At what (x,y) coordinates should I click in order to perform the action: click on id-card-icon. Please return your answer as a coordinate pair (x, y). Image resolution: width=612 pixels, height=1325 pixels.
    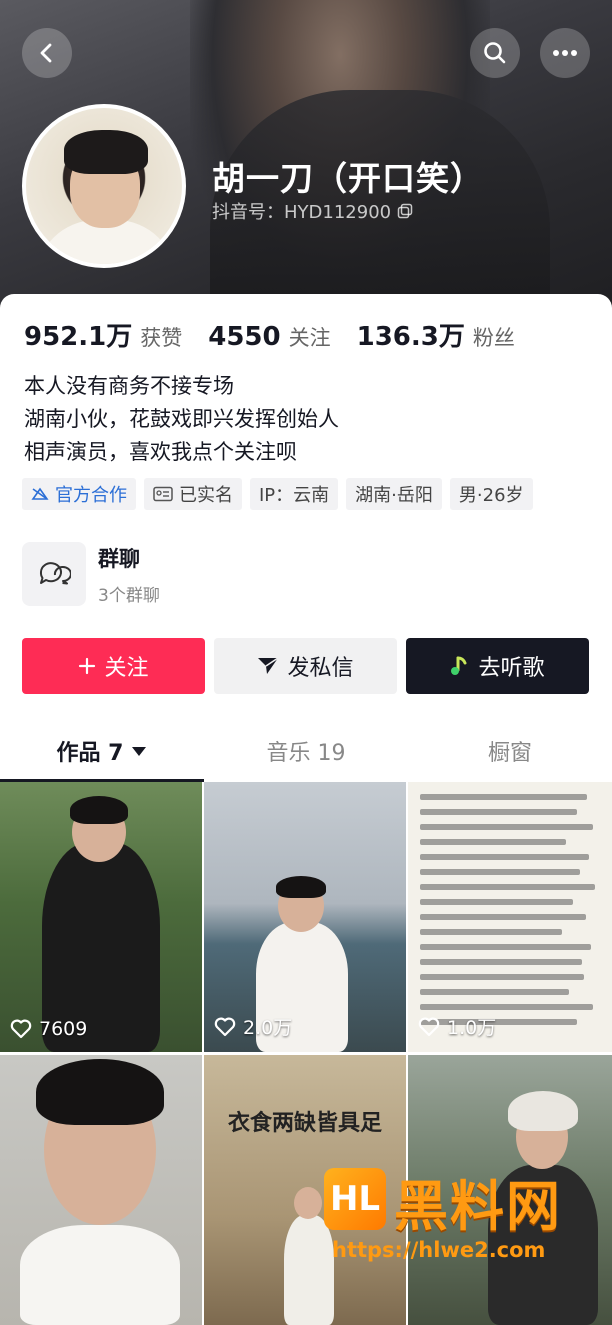
    Looking at the image, I should click on (163, 494).